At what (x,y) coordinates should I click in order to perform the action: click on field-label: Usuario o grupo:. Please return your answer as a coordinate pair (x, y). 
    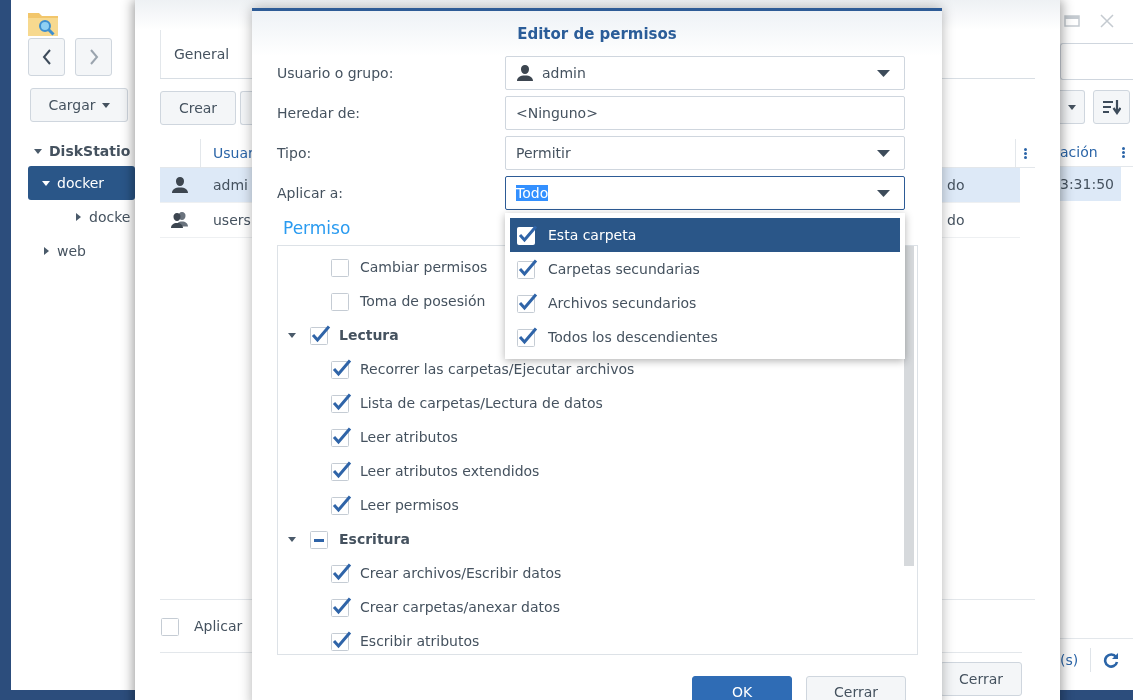
    Looking at the image, I should click on (336, 73).